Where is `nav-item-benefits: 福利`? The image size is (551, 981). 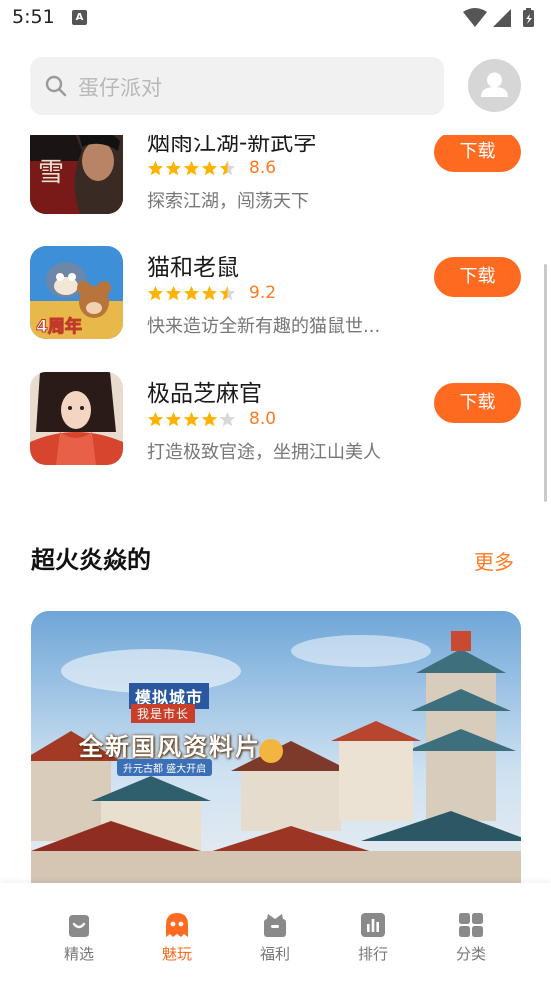 nav-item-benefits: 福利 is located at coordinates (275, 941).